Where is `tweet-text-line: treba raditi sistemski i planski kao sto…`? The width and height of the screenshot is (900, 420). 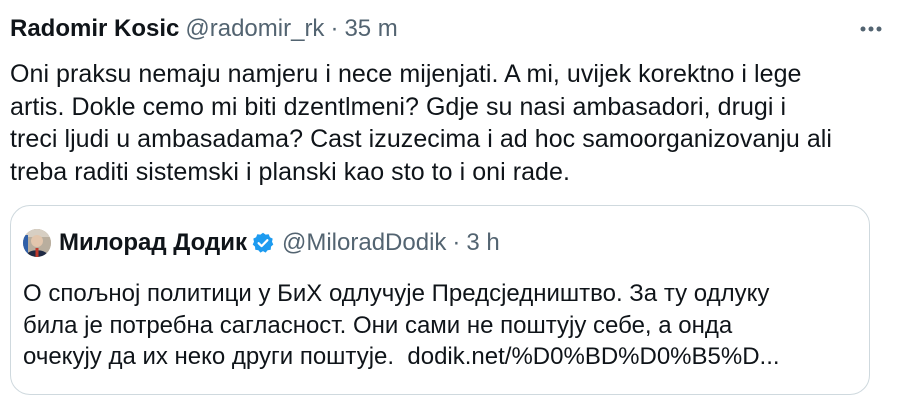
tweet-text-line: treba raditi sistemski i planski kao sto… is located at coordinates (290, 171).